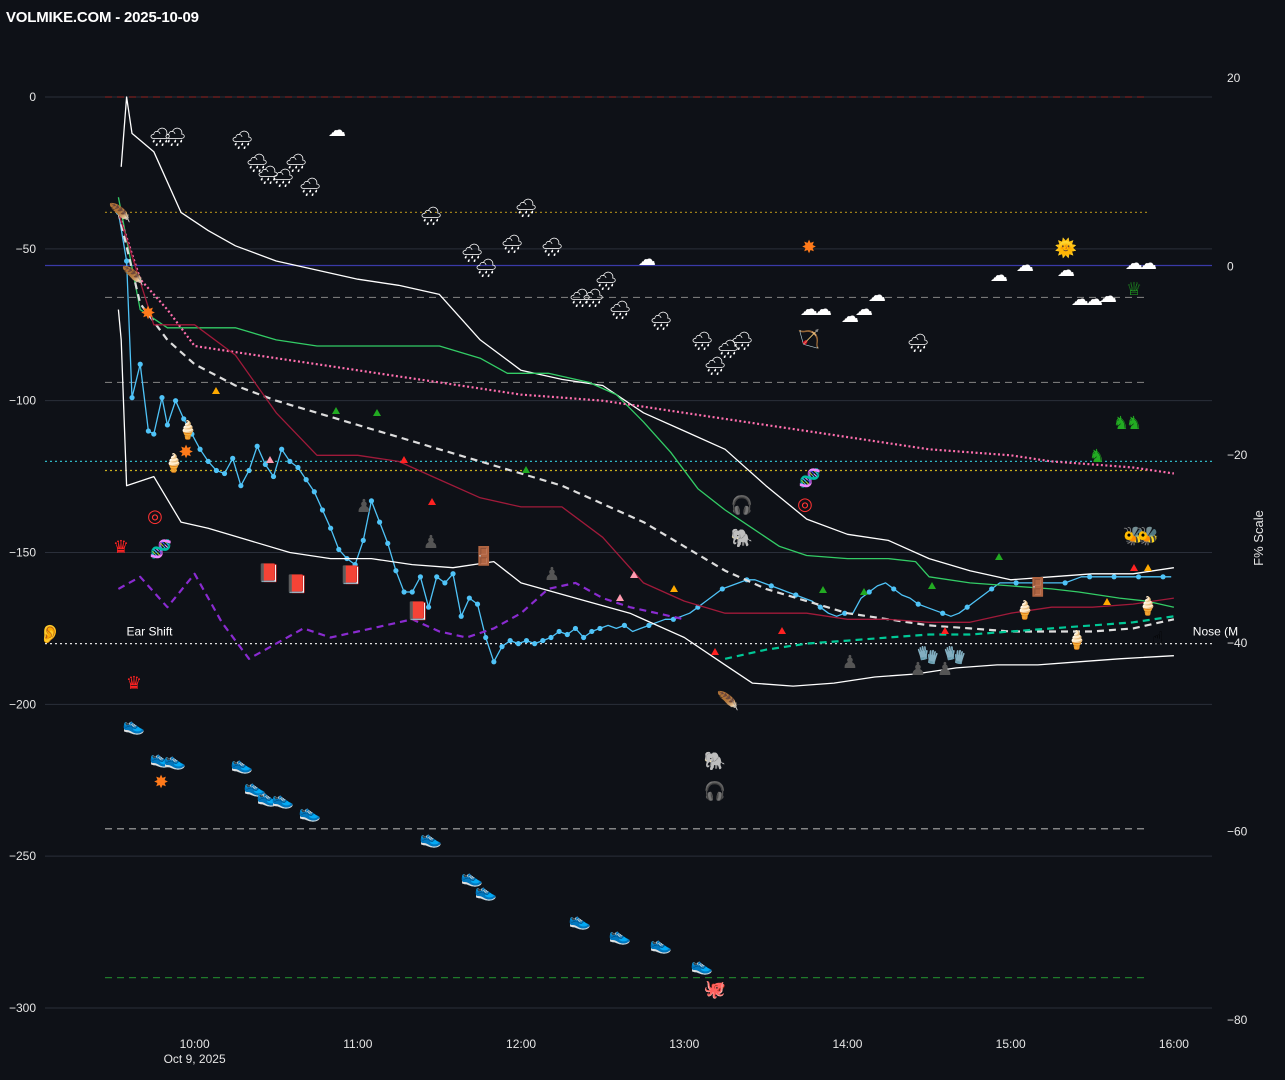  What do you see at coordinates (742, 538) in the screenshot?
I see `elephant-icon: 🐘` at bounding box center [742, 538].